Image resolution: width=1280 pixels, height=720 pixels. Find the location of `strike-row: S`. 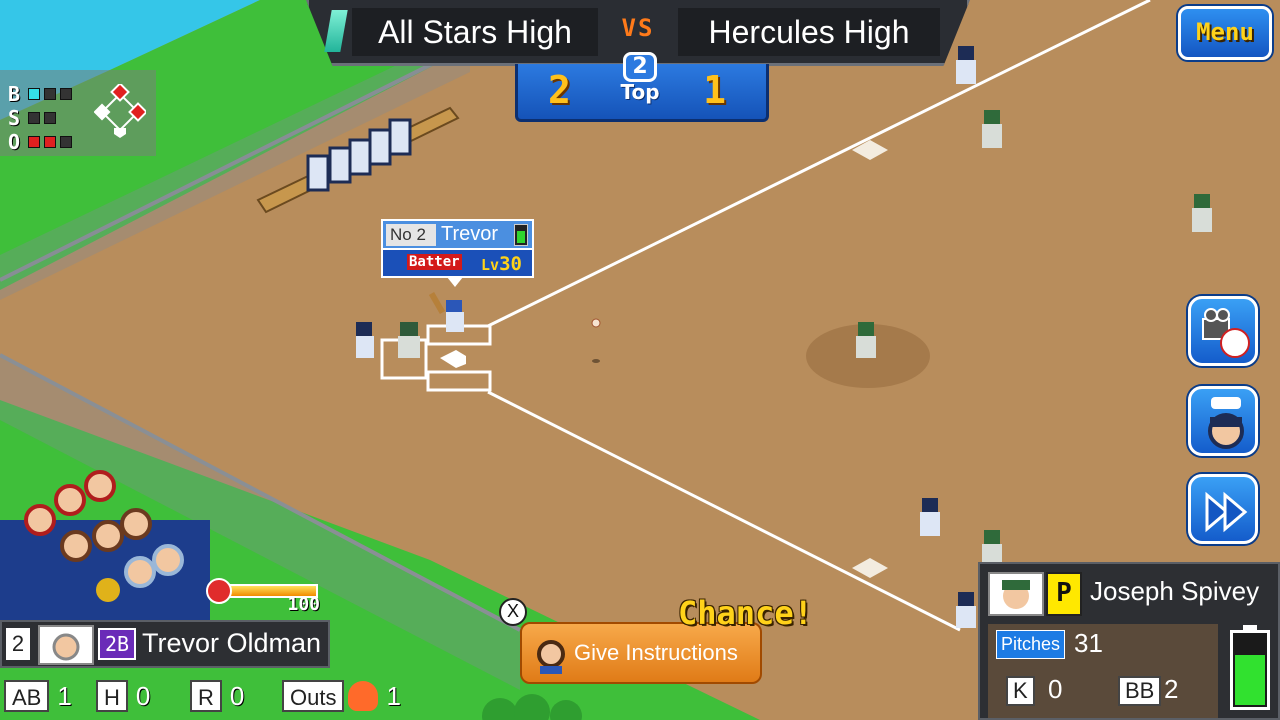

strike-row: S is located at coordinates (32, 118).